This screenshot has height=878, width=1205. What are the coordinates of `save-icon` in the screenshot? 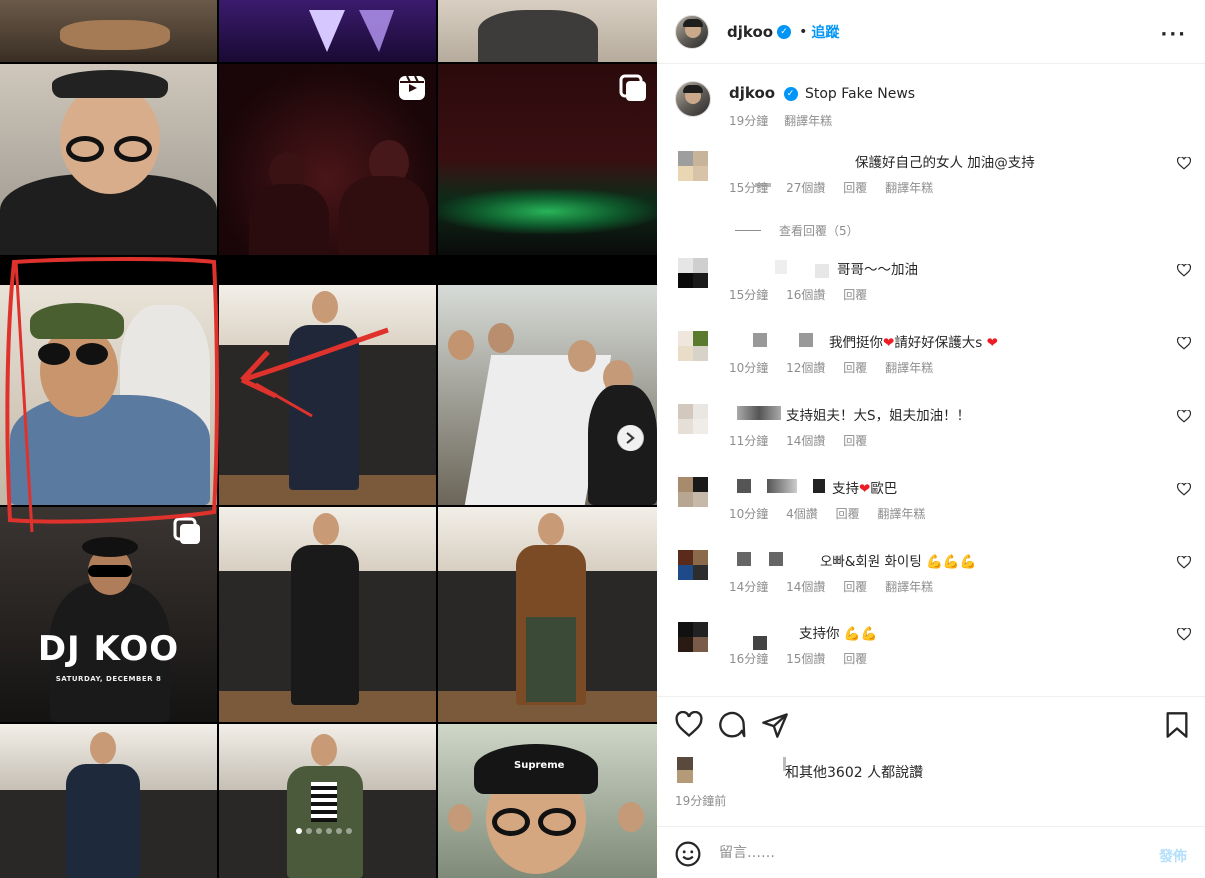 It's located at (1177, 725).